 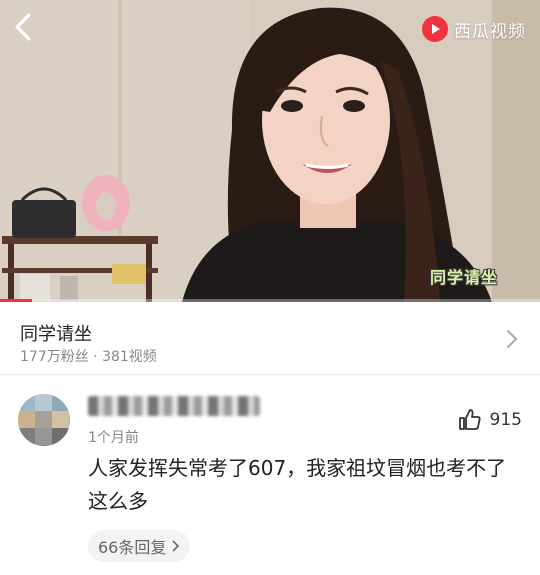 I want to click on channel-name: 同学请坐, so click(x=56, y=334).